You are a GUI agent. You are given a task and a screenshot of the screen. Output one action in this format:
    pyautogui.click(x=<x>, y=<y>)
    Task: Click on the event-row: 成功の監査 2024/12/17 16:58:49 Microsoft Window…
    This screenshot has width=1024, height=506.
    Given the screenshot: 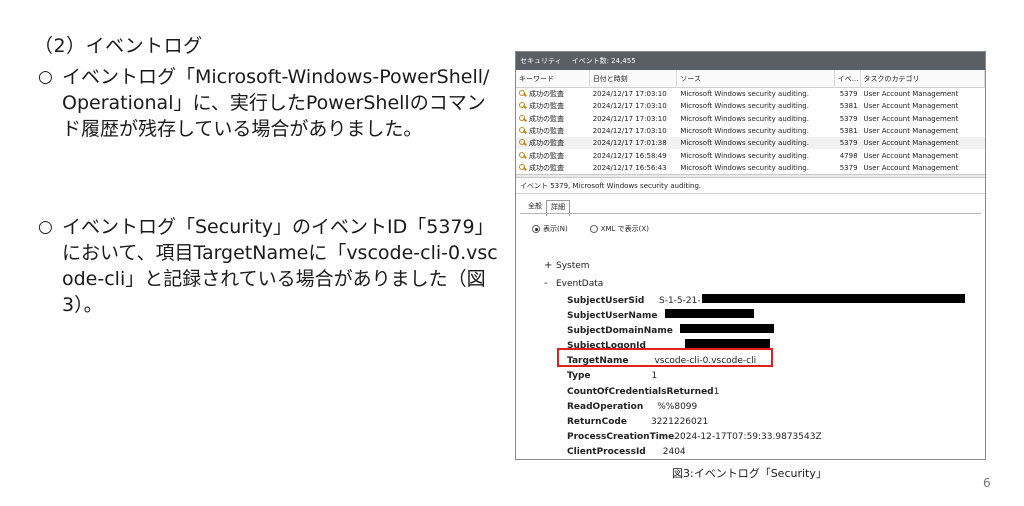 What is the action you would take?
    pyautogui.click(x=750, y=155)
    